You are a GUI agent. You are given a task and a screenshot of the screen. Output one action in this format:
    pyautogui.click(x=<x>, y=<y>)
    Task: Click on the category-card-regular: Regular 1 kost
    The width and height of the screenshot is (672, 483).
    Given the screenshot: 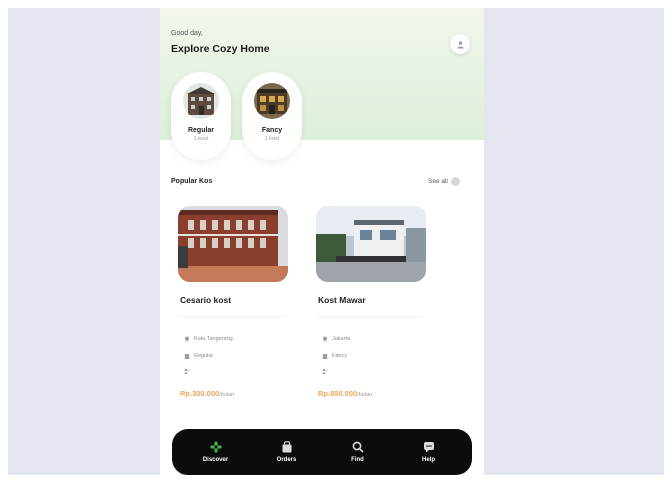 What is the action you would take?
    pyautogui.click(x=201, y=116)
    